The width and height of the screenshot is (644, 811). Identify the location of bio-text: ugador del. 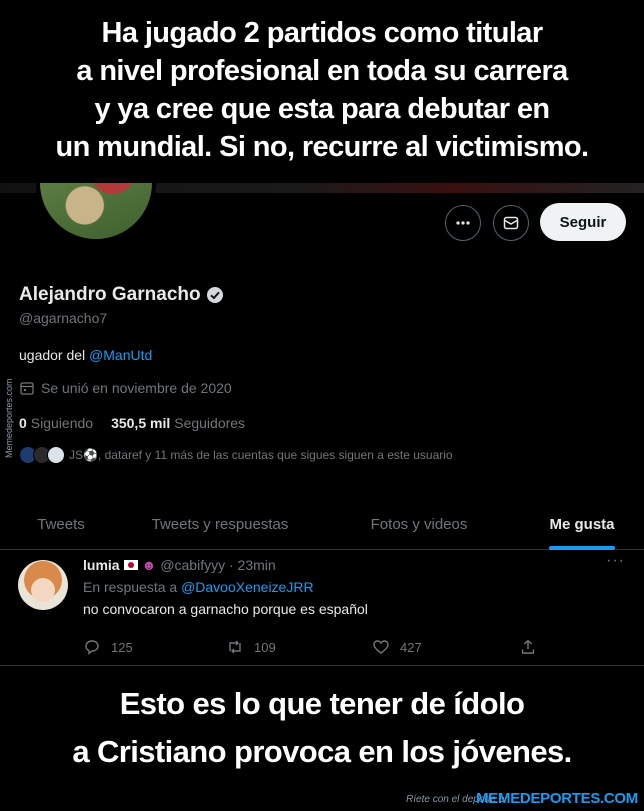
(54, 355).